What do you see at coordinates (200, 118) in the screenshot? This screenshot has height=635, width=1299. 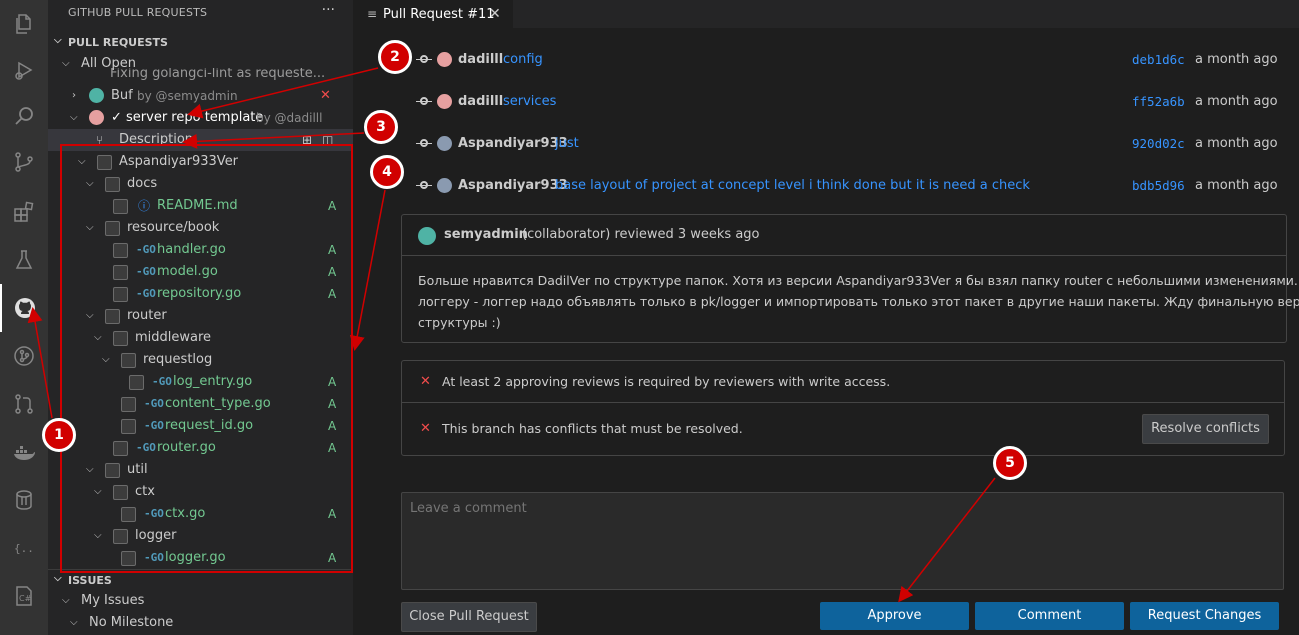 I see `tree-item-current-pr: ⌵ ✓ server repo template by @dadilll` at bounding box center [200, 118].